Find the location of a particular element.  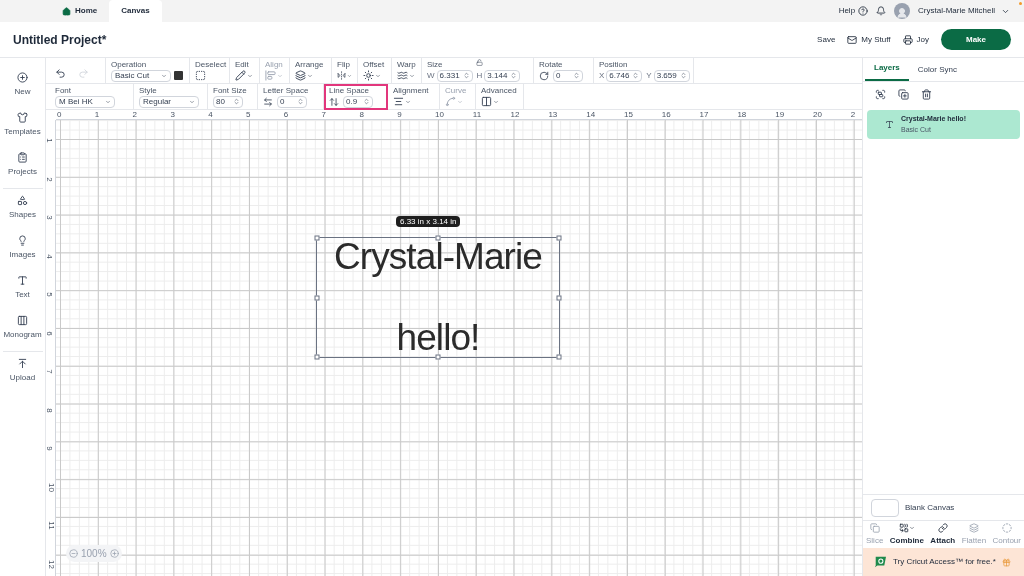

align-icon is located at coordinates (270, 75).